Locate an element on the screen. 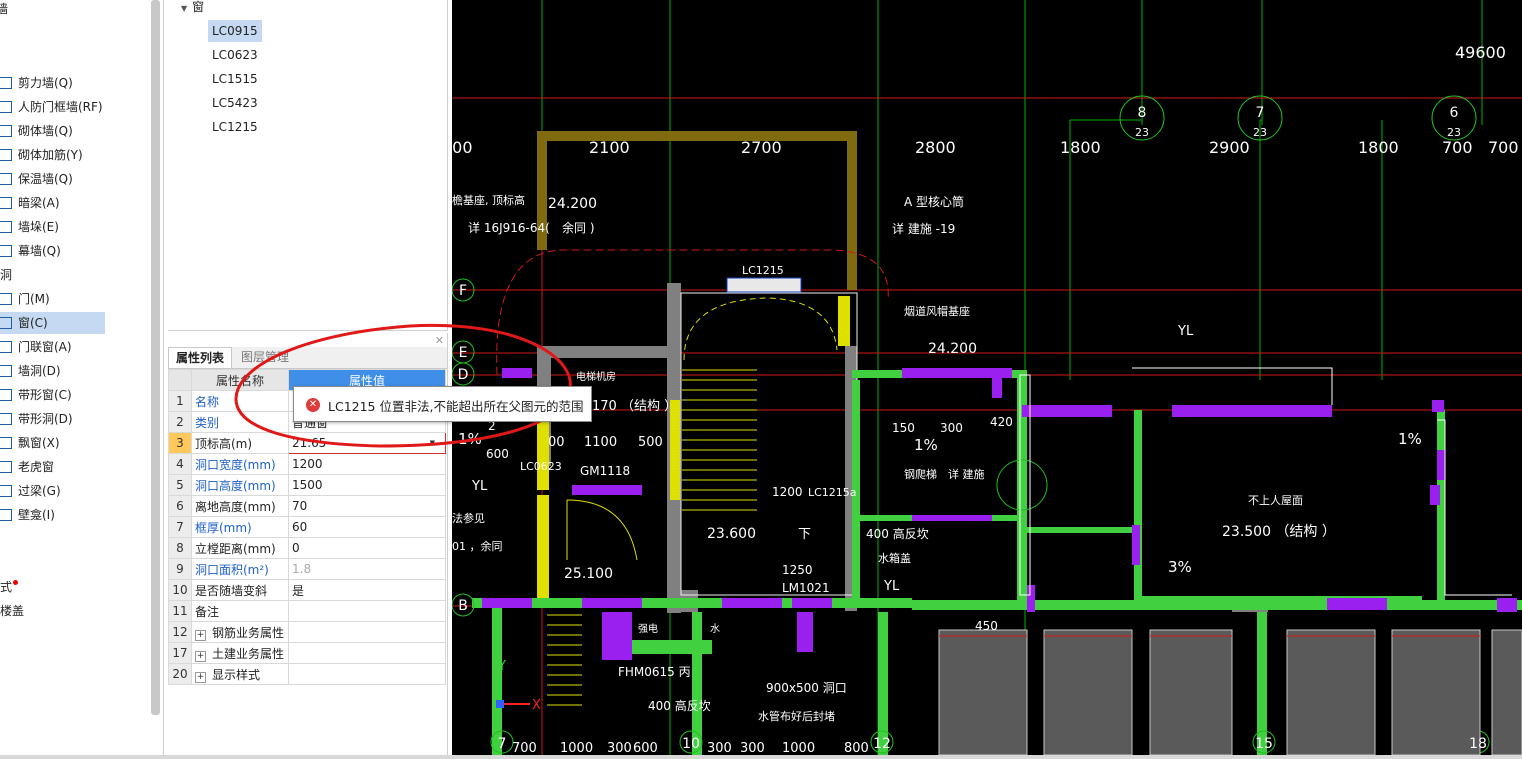  dim-bottom-5: 300 is located at coordinates (752, 748).